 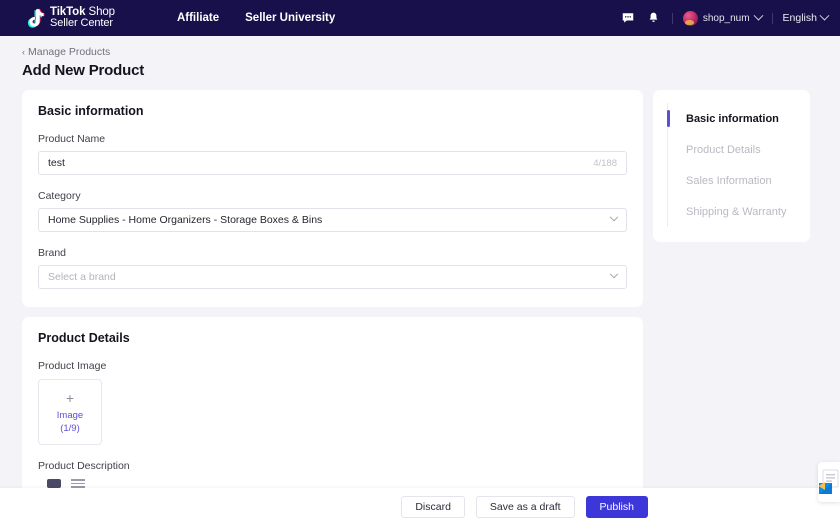 I want to click on brand-label: Brand, so click(x=52, y=253).